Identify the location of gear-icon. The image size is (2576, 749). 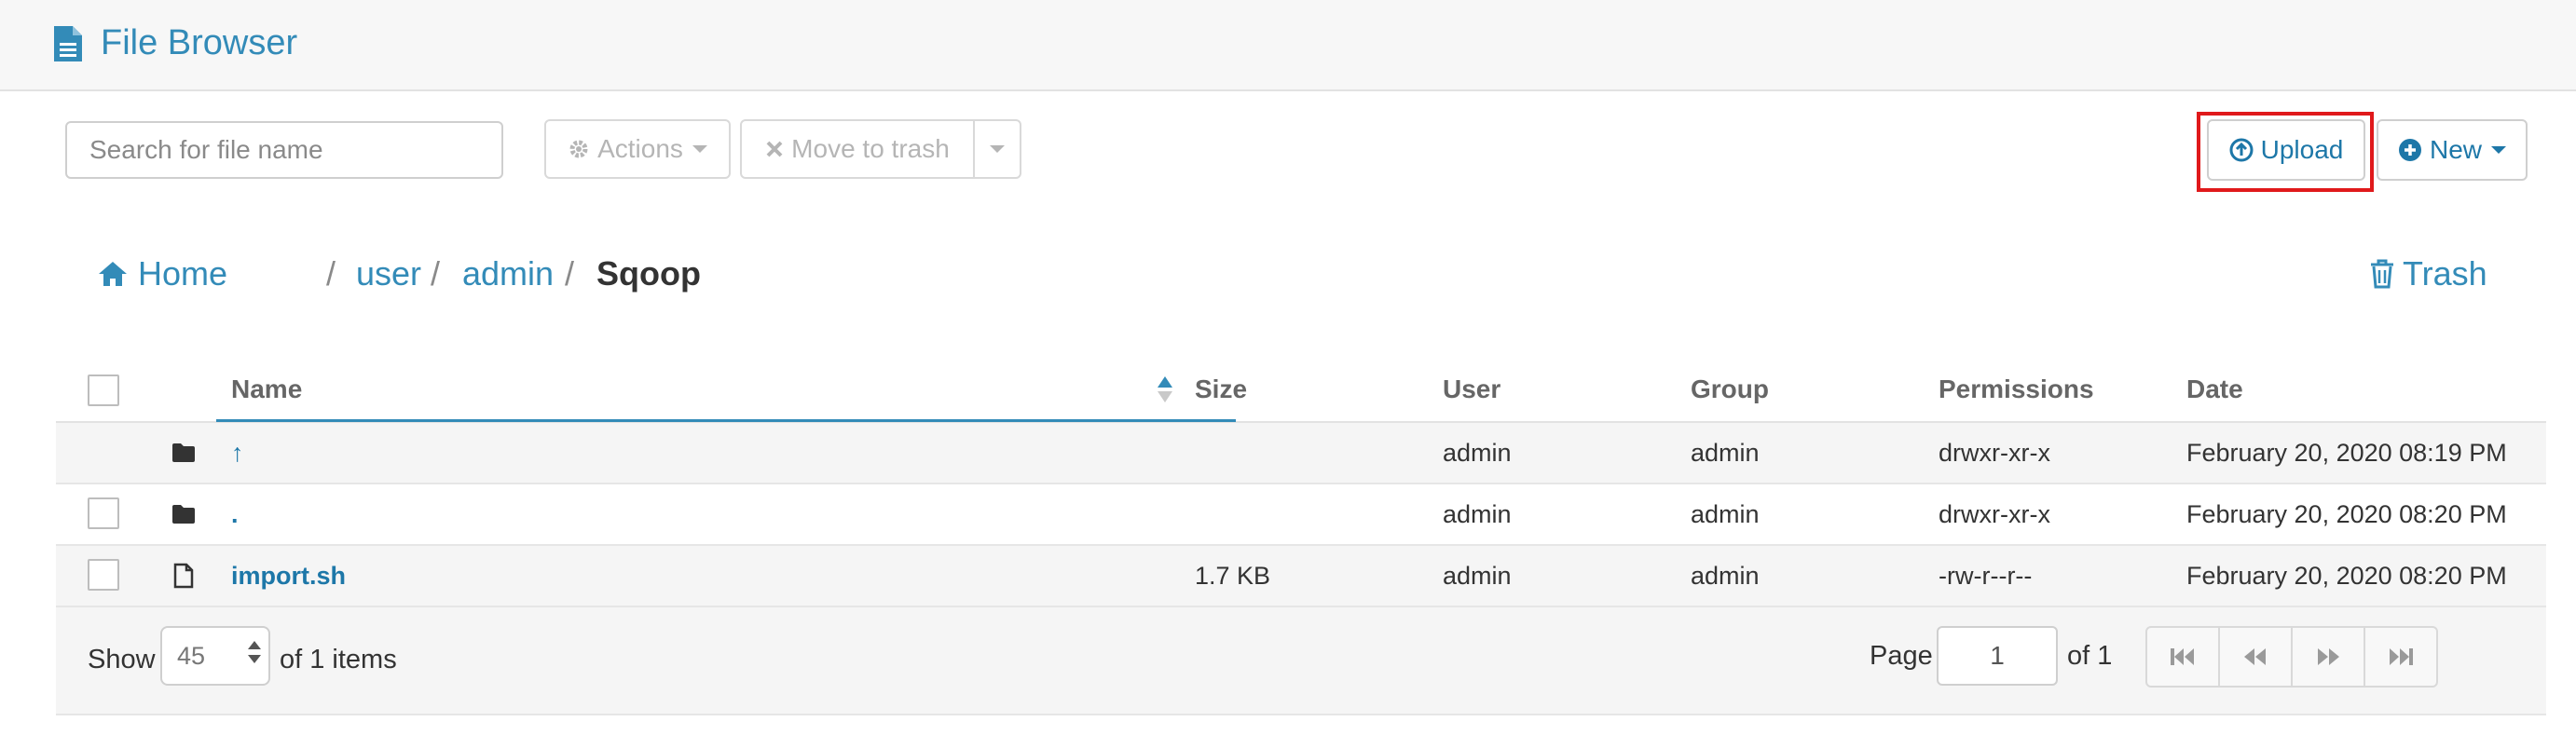
(579, 149).